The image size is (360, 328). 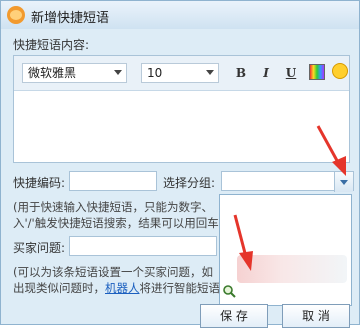 I want to click on font-select: 微软雅黑, so click(x=74, y=73).